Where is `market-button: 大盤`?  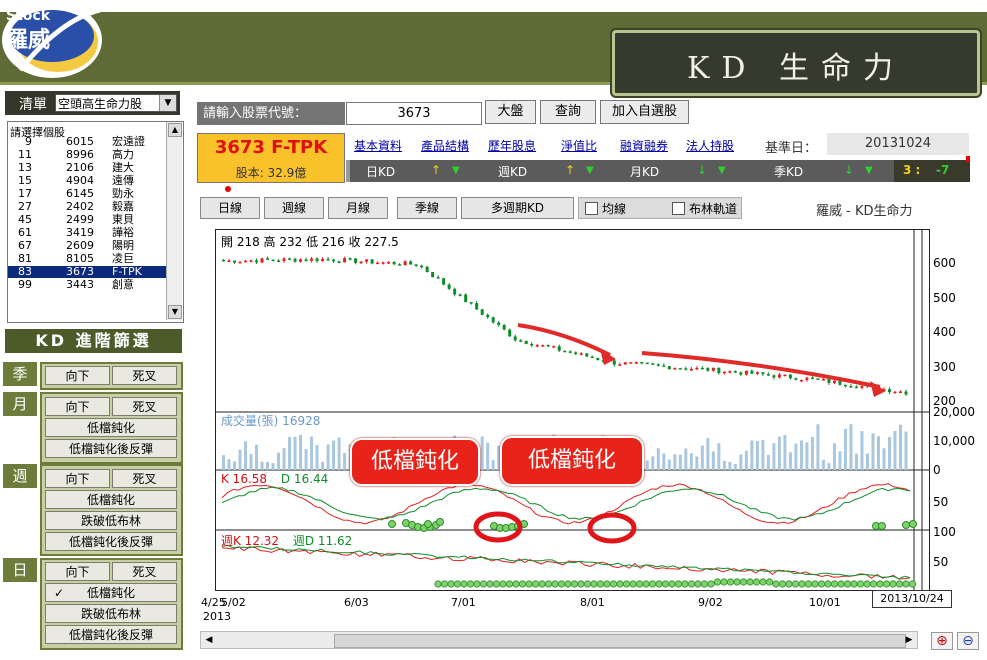
market-button: 大盤 is located at coordinates (510, 112).